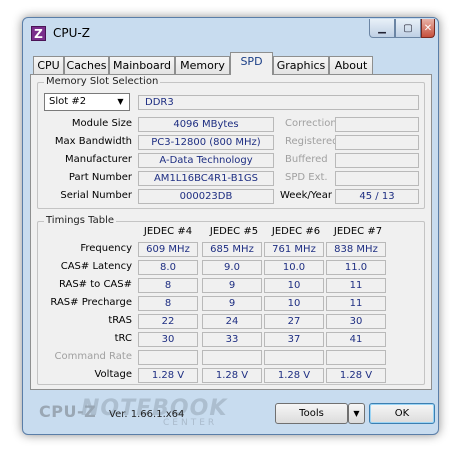 The height and width of the screenshot is (459, 463). Describe the element at coordinates (80, 220) in the screenshot. I see `timings-table-title: Timings Table` at that location.